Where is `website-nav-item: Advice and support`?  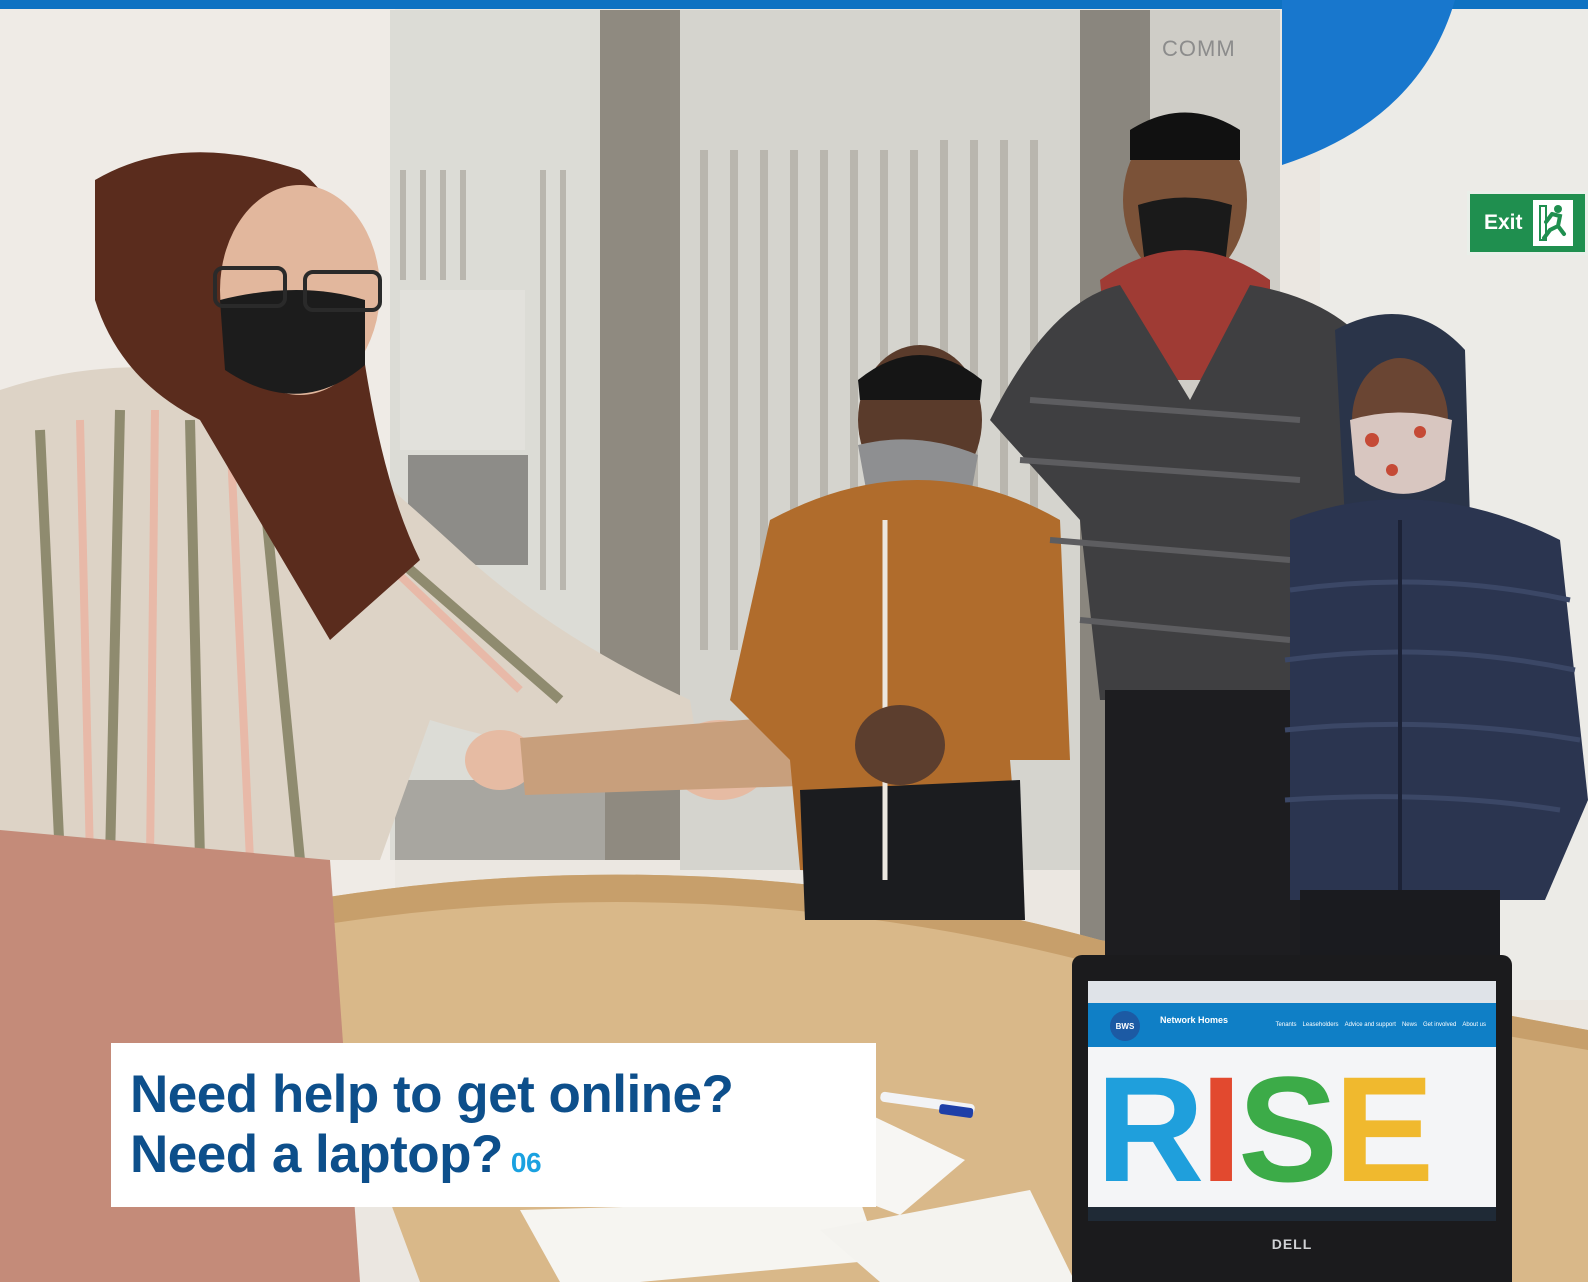
website-nav-item: Advice and support is located at coordinates (1370, 1025).